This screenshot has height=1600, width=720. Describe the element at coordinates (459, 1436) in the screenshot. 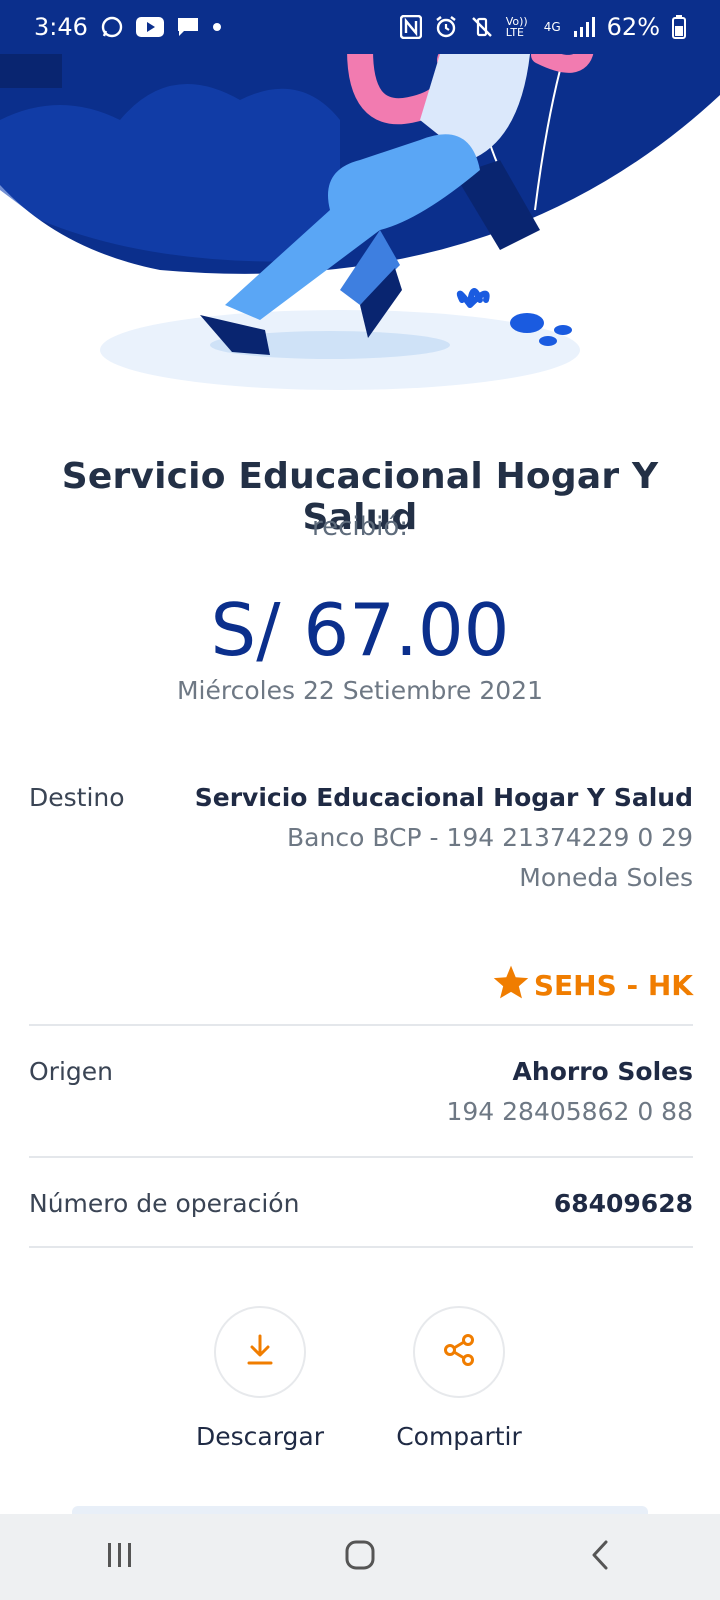

I see `share-label: Compartir` at that location.